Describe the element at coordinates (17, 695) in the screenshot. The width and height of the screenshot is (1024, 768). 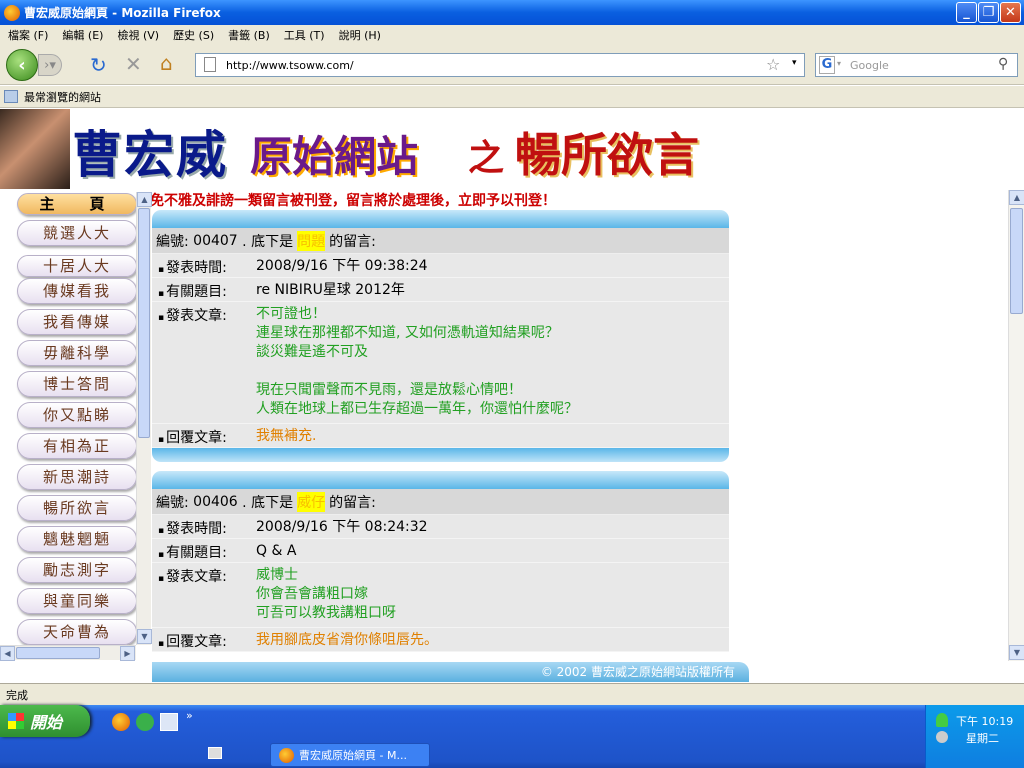
I see `status-text: 完成` at that location.